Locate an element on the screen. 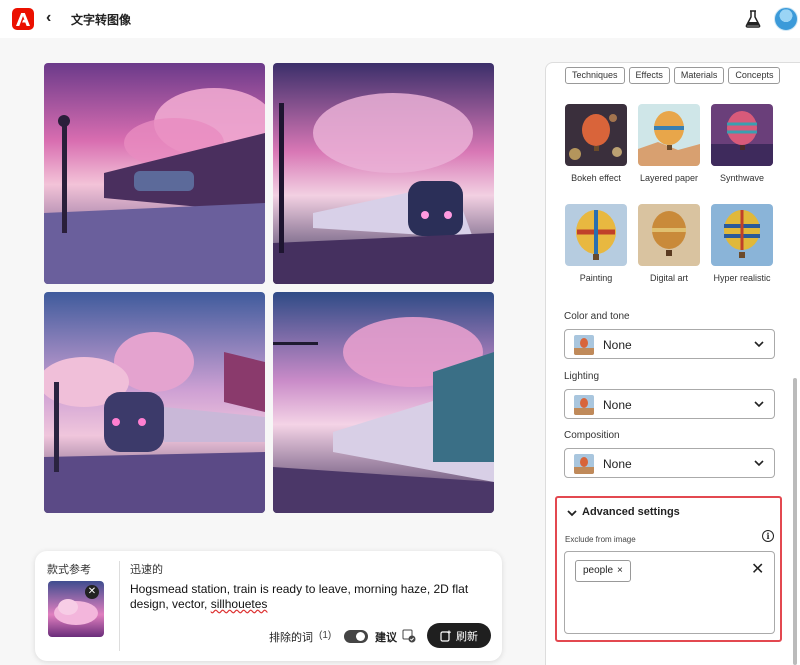  misspelled-word: sillhouetes is located at coordinates (239, 604).